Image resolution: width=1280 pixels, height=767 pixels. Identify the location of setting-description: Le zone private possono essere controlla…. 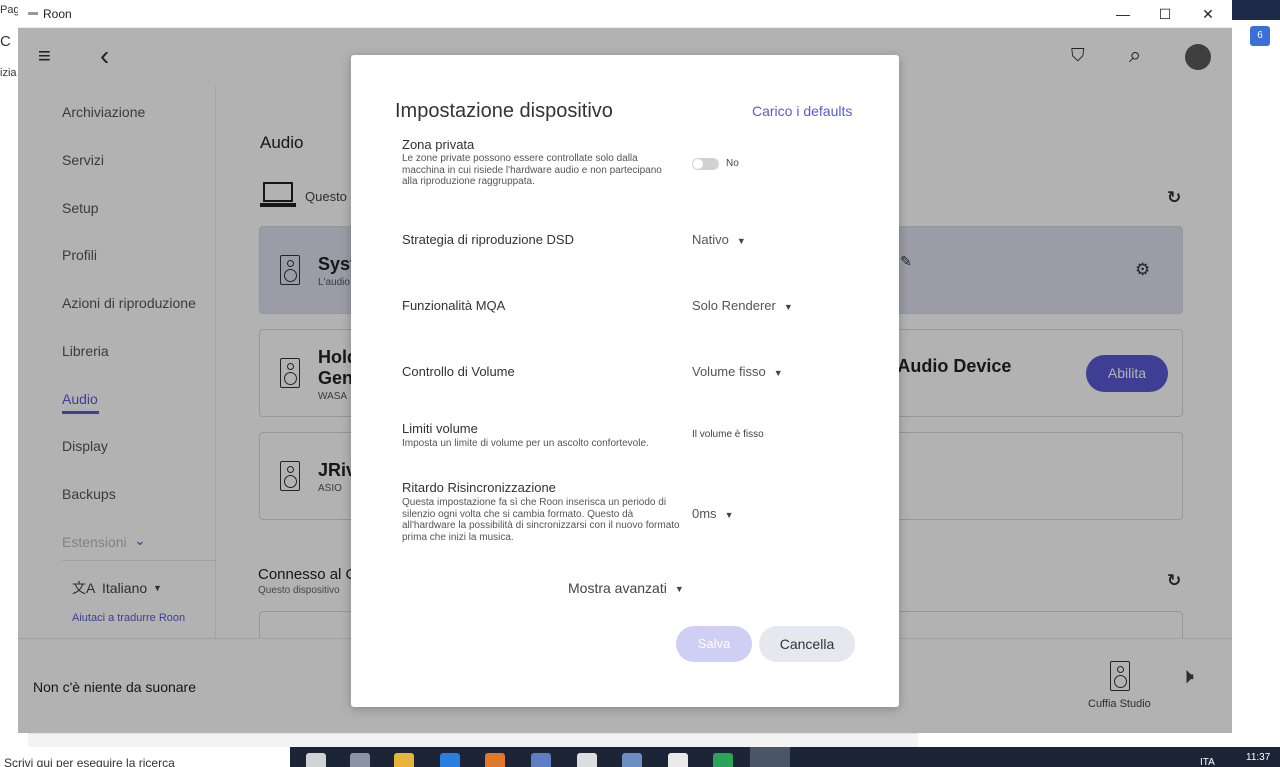
(532, 170).